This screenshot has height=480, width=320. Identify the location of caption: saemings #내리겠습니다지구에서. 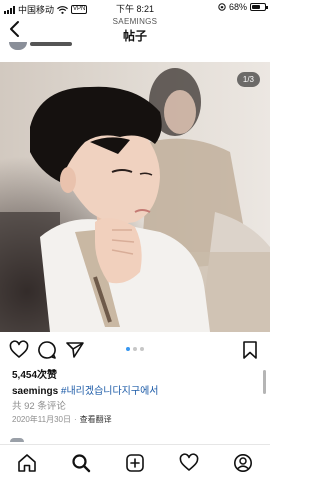
(85, 389).